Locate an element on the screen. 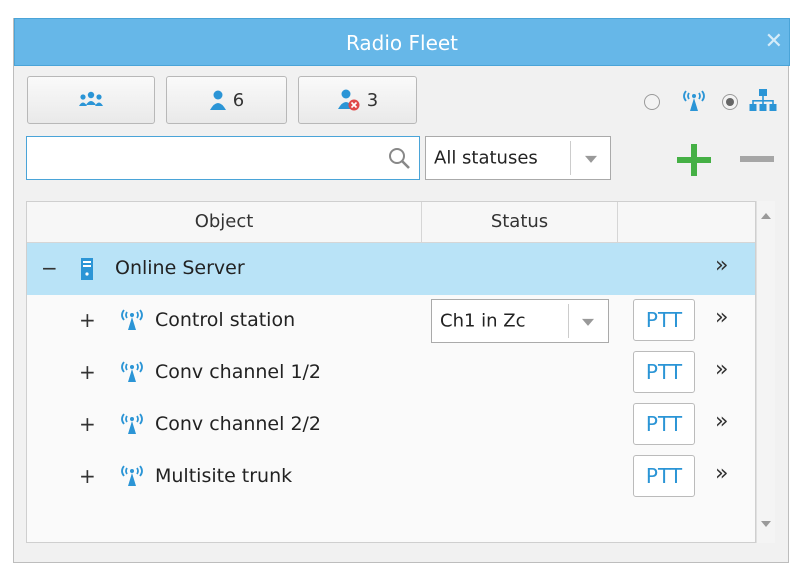  online-users-count: 6 is located at coordinates (238, 100).